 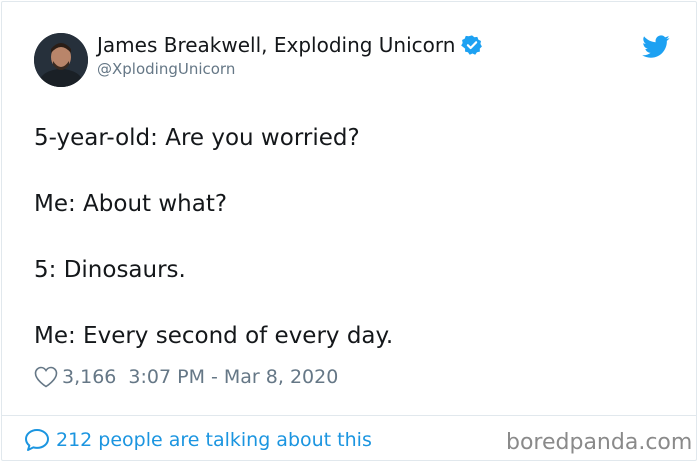 I want to click on heart-icon, so click(x=46, y=377).